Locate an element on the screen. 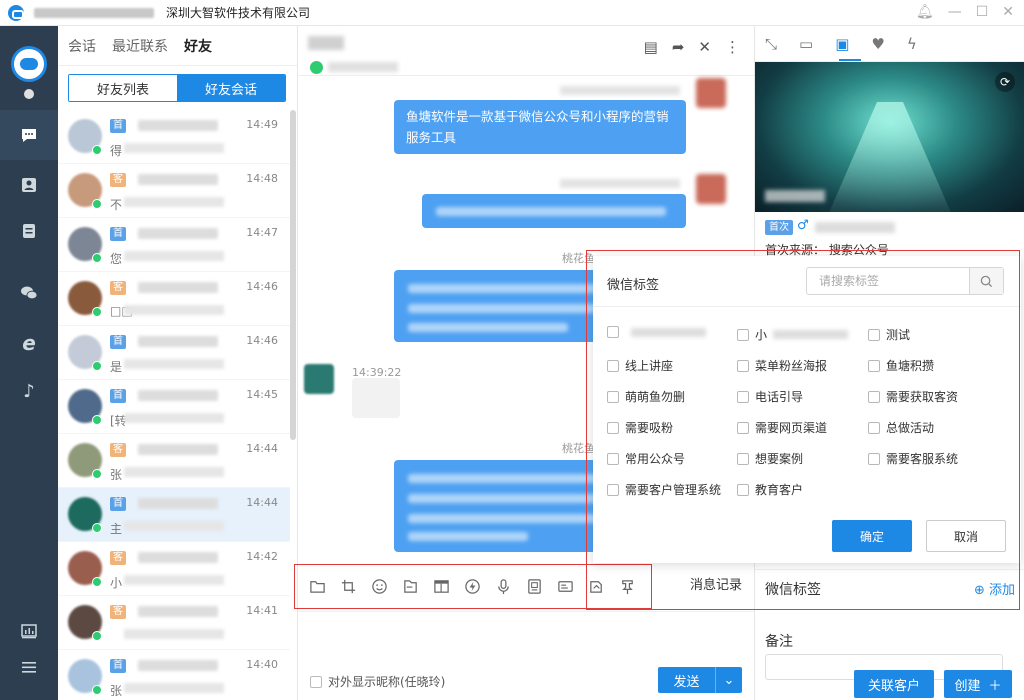 The image size is (1024, 700). list-item: 首主 14:44 is located at coordinates (174, 515).